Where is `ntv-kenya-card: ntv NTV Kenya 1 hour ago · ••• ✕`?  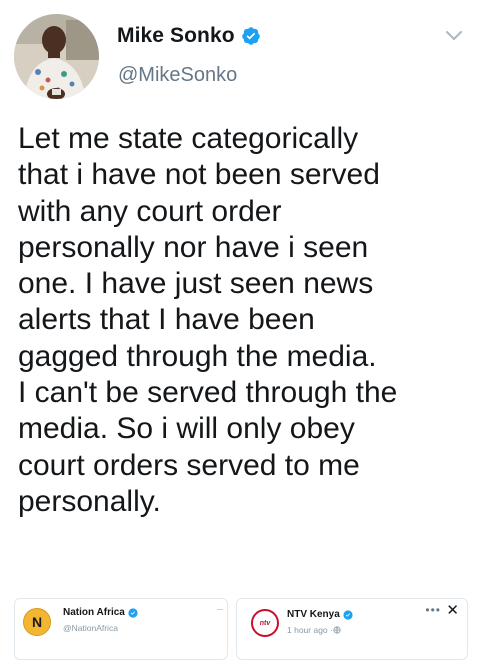 ntv-kenya-card: ntv NTV Kenya 1 hour ago · ••• ✕ is located at coordinates (352, 629).